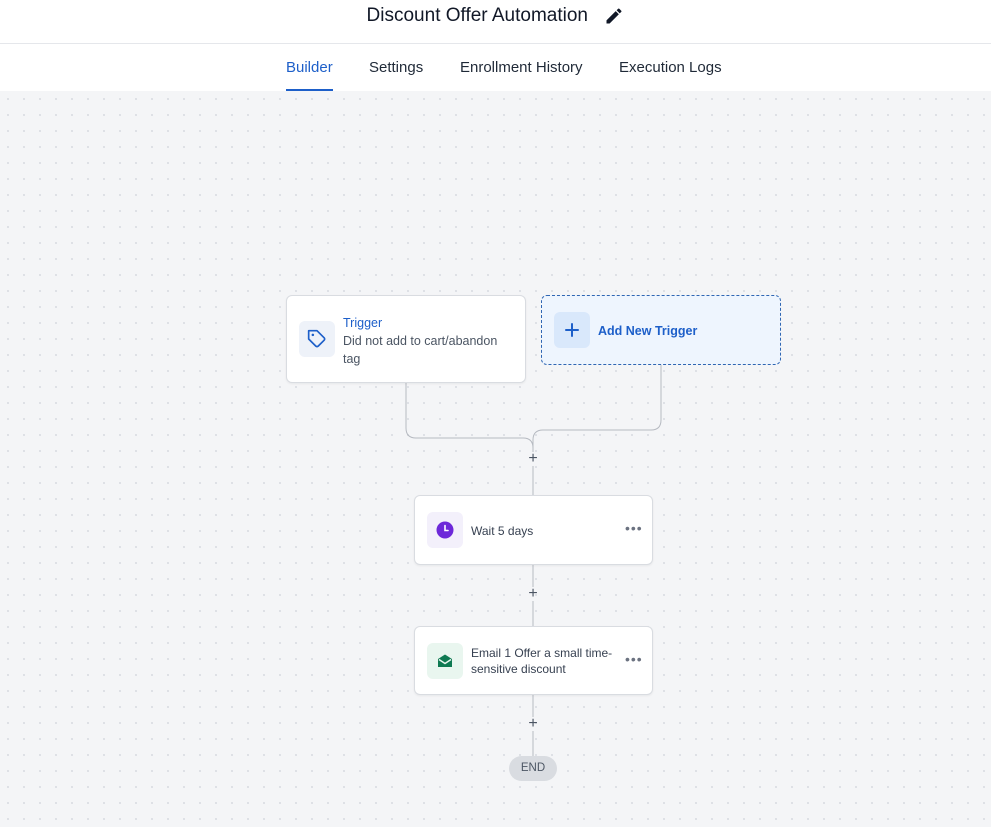 This screenshot has width=991, height=827. I want to click on trigger-node: Trigger Did not add to cart/abandon tag, so click(406, 339).